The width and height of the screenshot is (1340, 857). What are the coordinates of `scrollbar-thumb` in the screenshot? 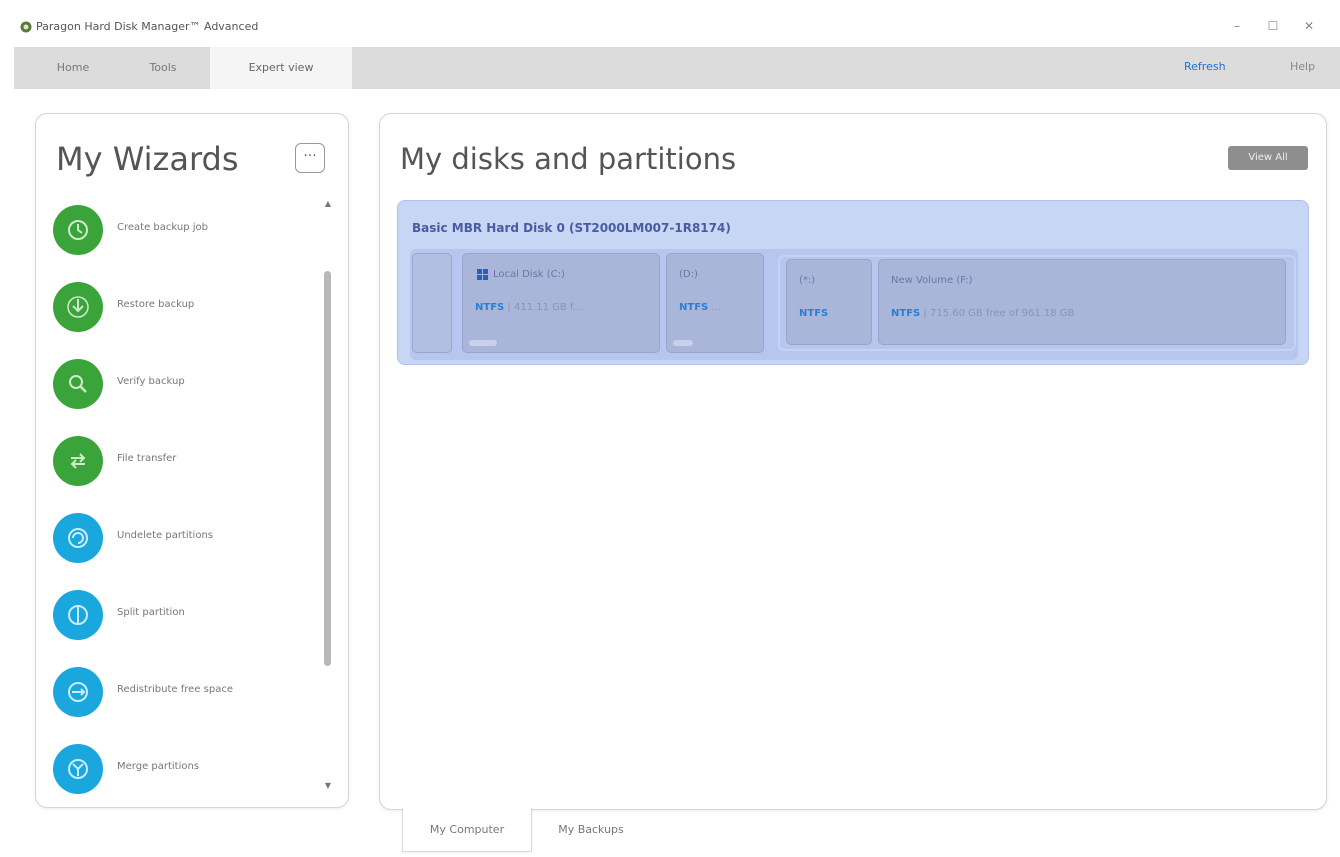 It's located at (327, 468).